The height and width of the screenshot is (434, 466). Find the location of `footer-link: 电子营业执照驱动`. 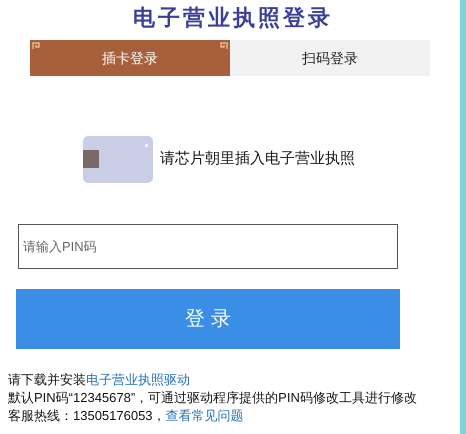

footer-link: 电子营业执照驱动 is located at coordinates (138, 379).